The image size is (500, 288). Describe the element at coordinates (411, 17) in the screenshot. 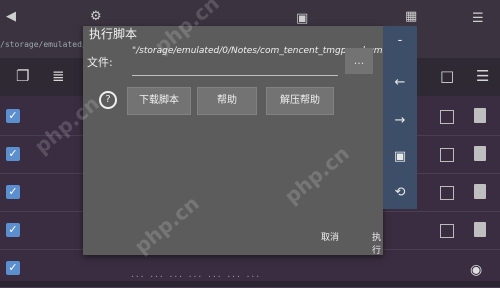

I see `grid-icon: ▦` at that location.